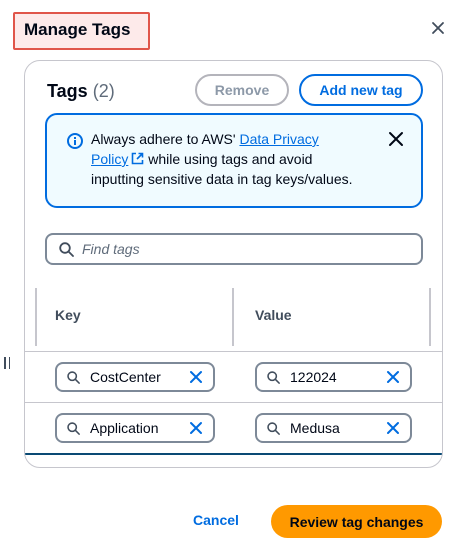 This screenshot has height=556, width=464. What do you see at coordinates (242, 90) in the screenshot?
I see `remove-button: Remove` at bounding box center [242, 90].